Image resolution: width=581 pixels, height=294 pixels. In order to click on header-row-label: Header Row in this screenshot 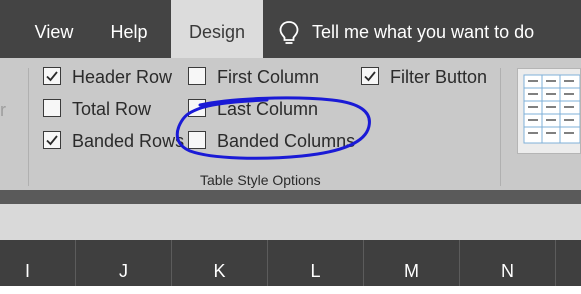, I will do `click(122, 77)`.